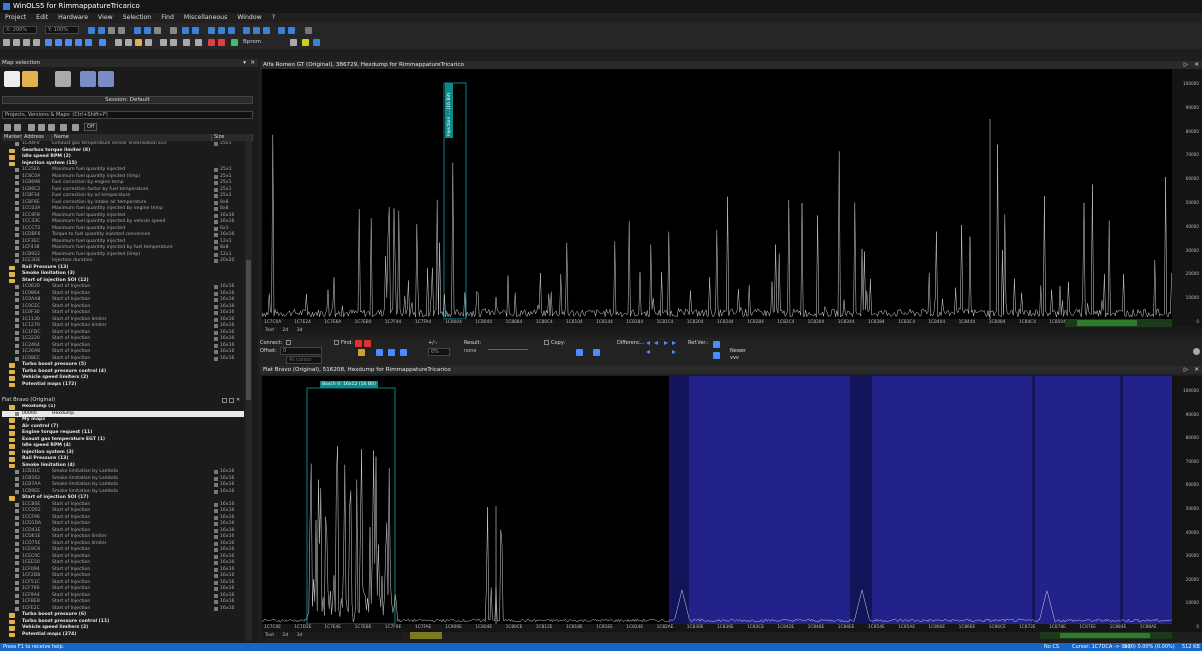 Image resolution: width=1202 pixels, height=651 pixels. Describe the element at coordinates (36, 42) in the screenshot. I see `print-icon` at that location.